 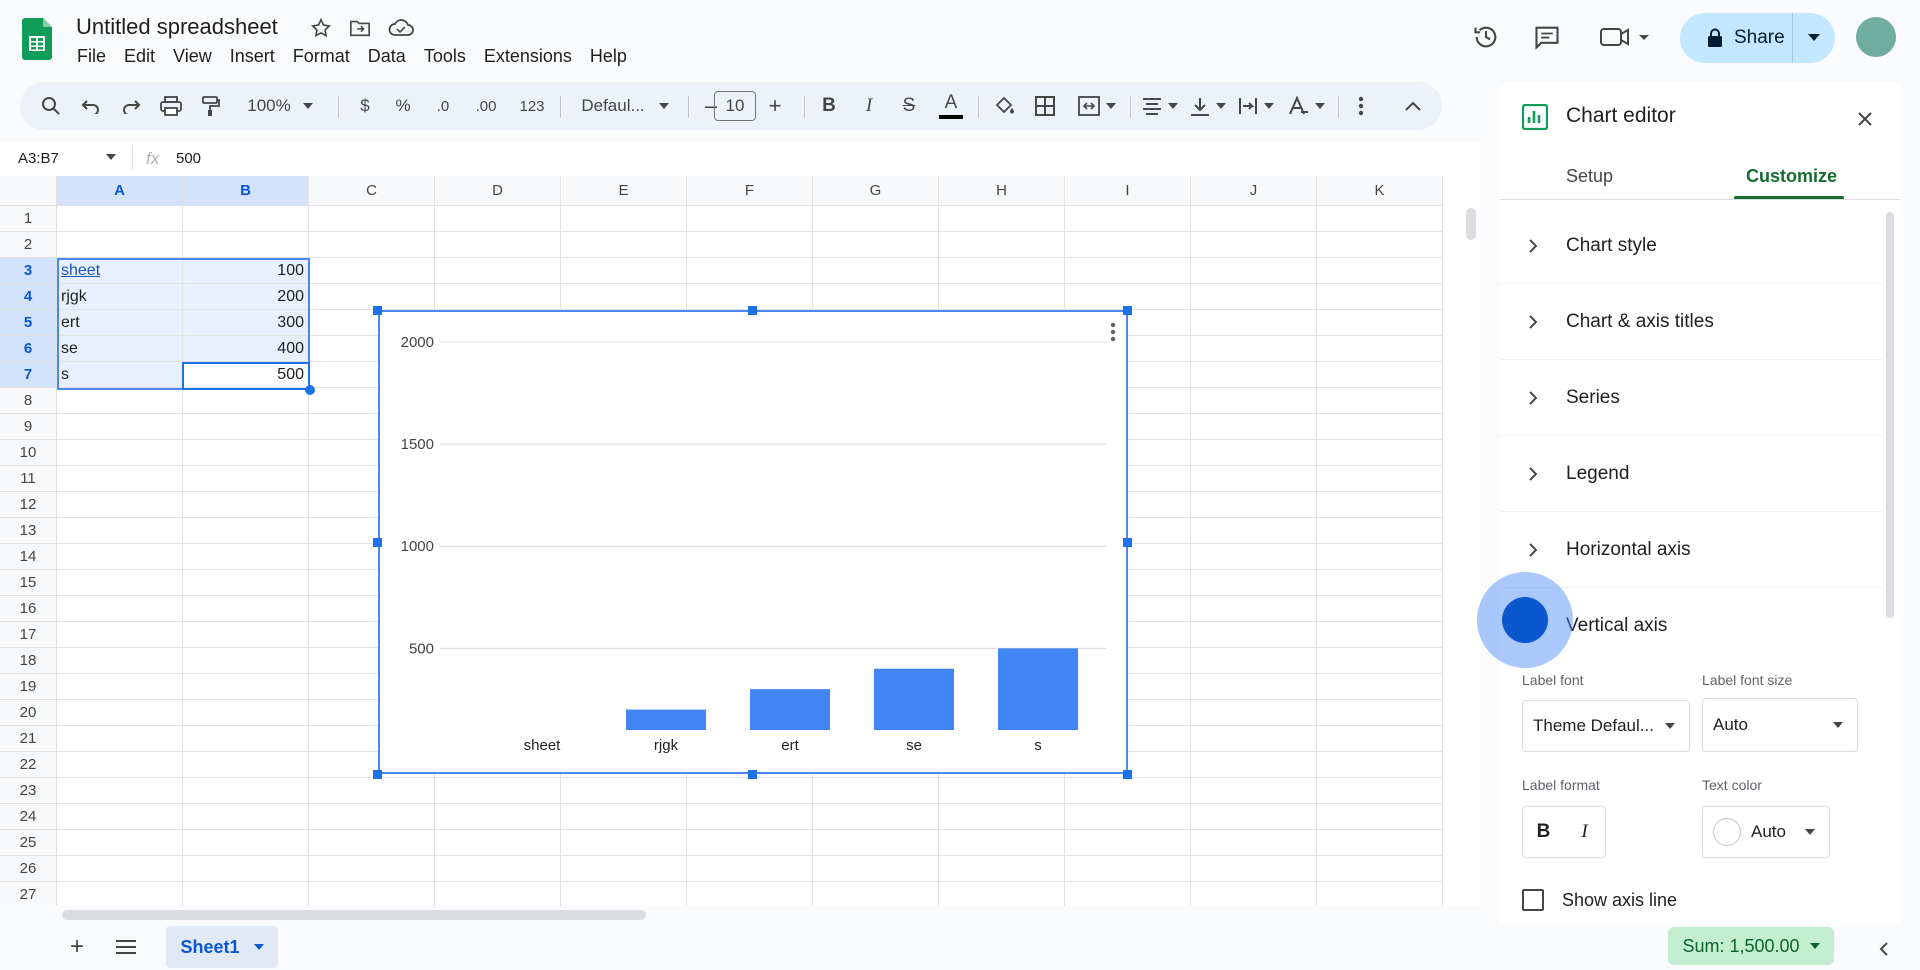 I want to click on menu-tools: Tools, so click(x=445, y=56).